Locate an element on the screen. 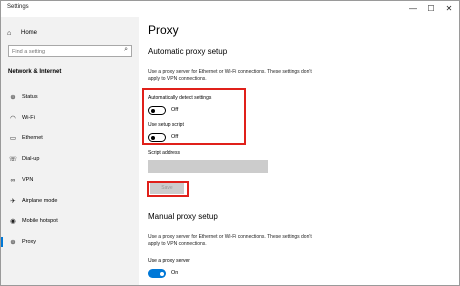 The height and width of the screenshot is (286, 460). sidebar-item-label: Home is located at coordinates (29, 33).